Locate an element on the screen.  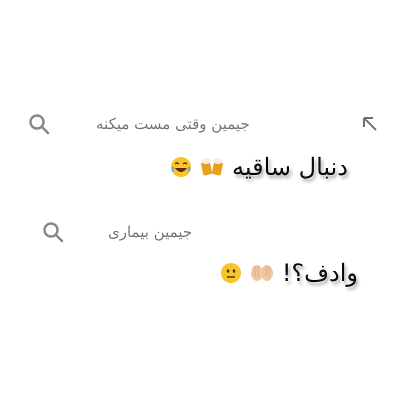
arrow-icon is located at coordinates (370, 124).